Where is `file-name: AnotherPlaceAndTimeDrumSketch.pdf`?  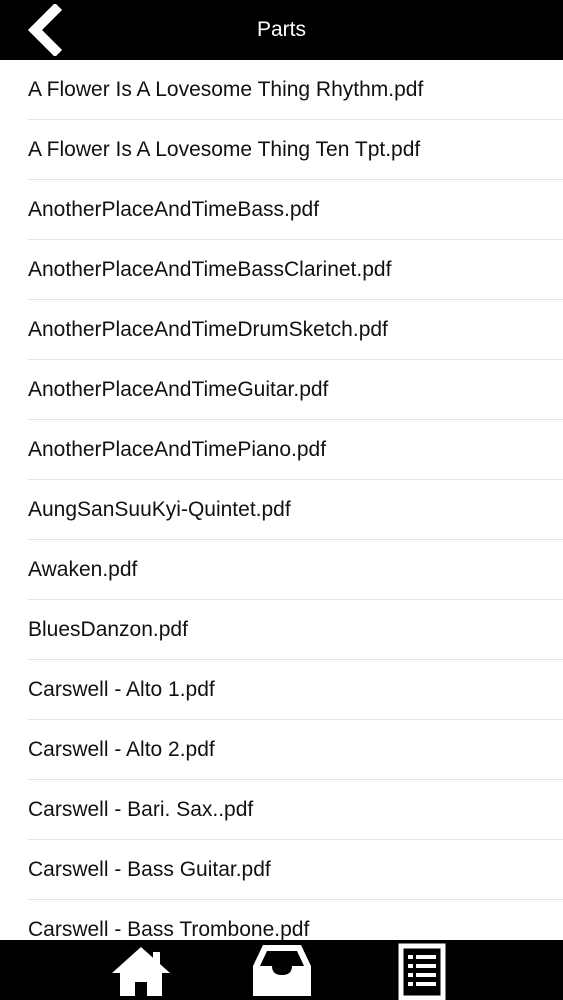 file-name: AnotherPlaceAndTimeDrumSketch.pdf is located at coordinates (208, 329).